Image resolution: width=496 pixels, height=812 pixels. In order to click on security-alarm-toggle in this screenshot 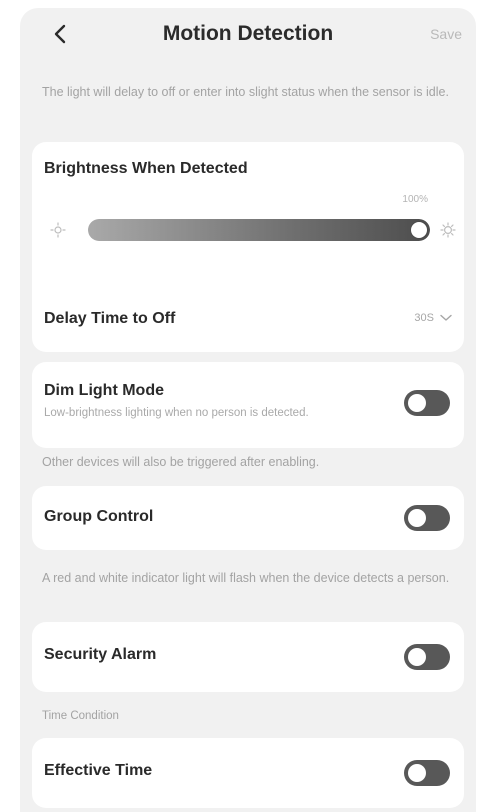, I will do `click(427, 657)`.